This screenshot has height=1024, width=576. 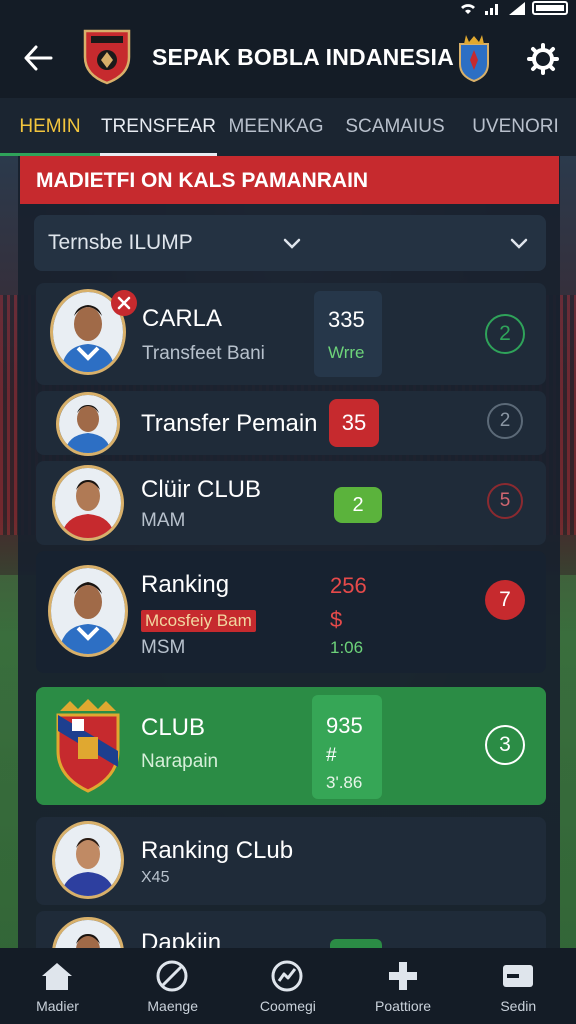 I want to click on list-item: Ranking CLub X45, so click(x=291, y=861).